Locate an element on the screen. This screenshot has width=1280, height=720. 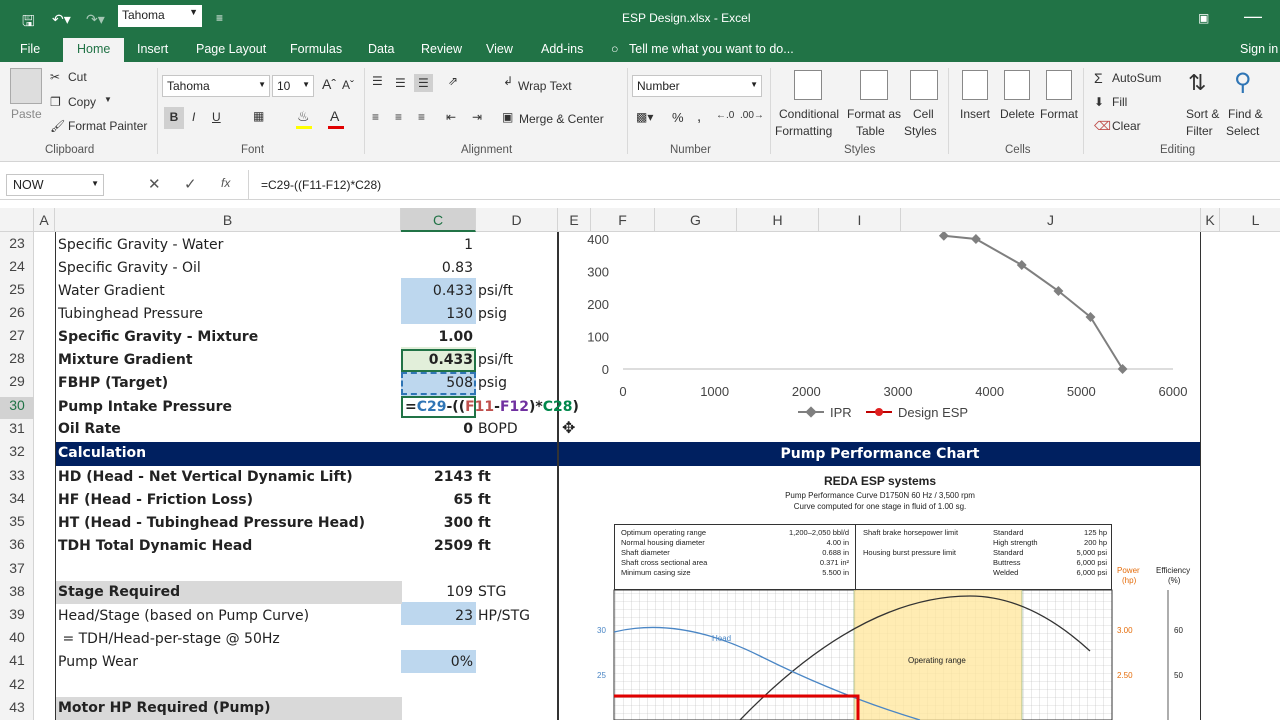
column-header-l: L is located at coordinates (1250, 220).